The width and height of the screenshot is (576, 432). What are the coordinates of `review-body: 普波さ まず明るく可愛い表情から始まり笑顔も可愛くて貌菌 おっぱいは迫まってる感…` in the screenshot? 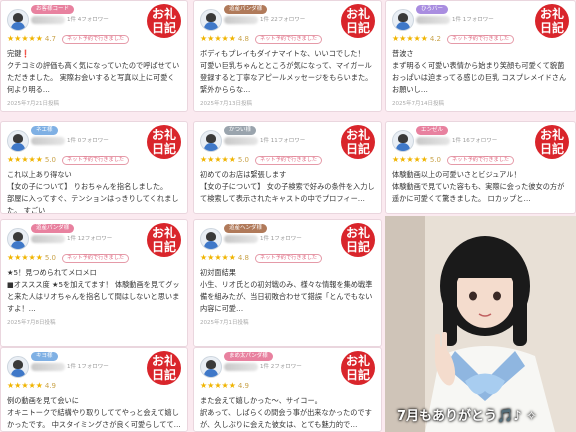 It's located at (480, 79).